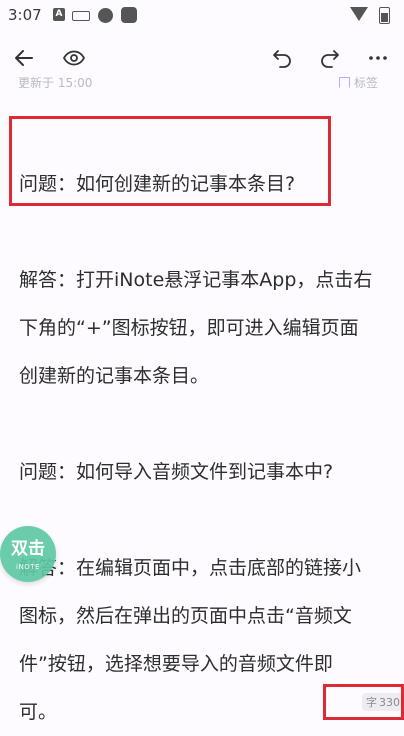 The width and height of the screenshot is (404, 736). What do you see at coordinates (81, 16) in the screenshot?
I see `keyboard-icon` at bounding box center [81, 16].